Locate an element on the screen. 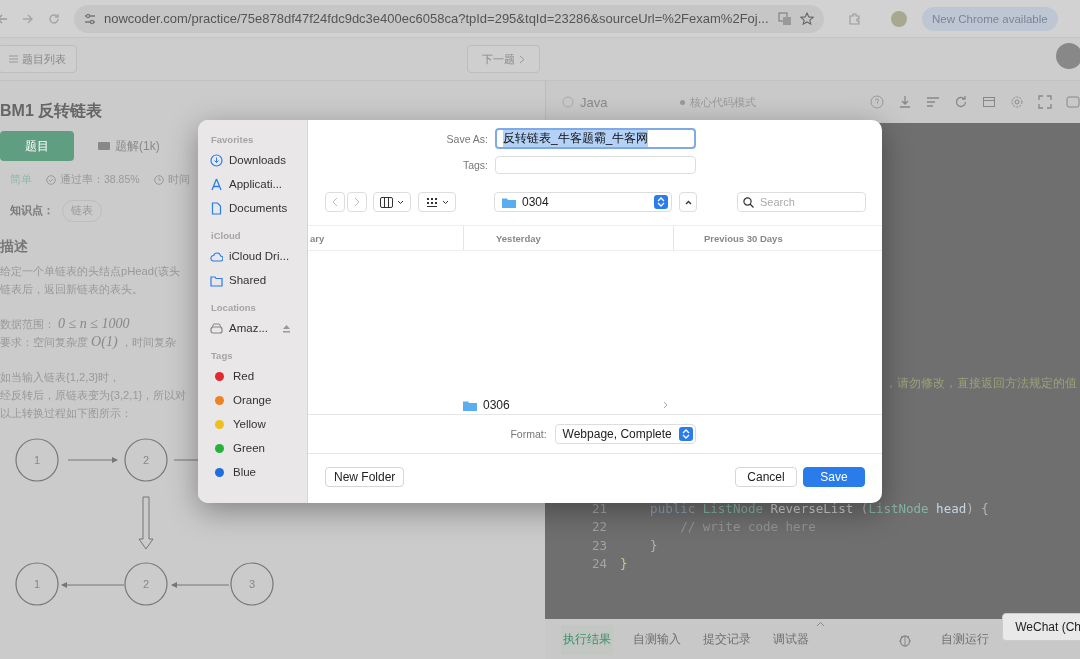 This screenshot has width=1080, height=659. forward-button is located at coordinates (357, 202).